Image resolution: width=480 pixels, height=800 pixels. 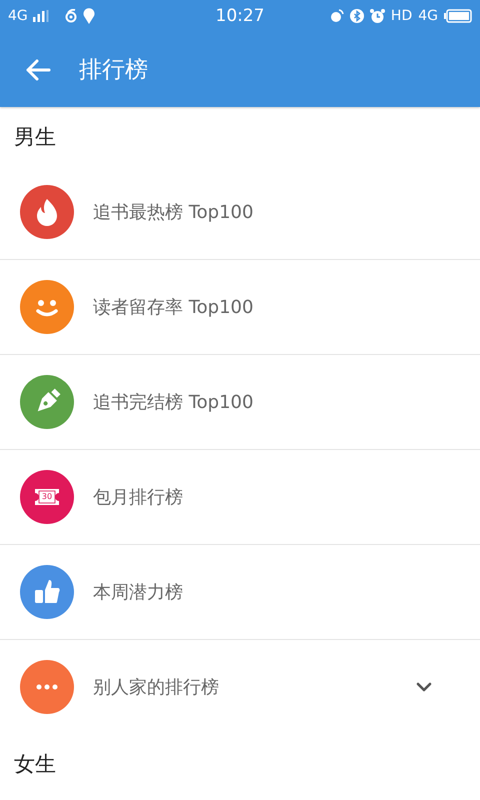 I want to click on ticket-icon, so click(x=47, y=497).